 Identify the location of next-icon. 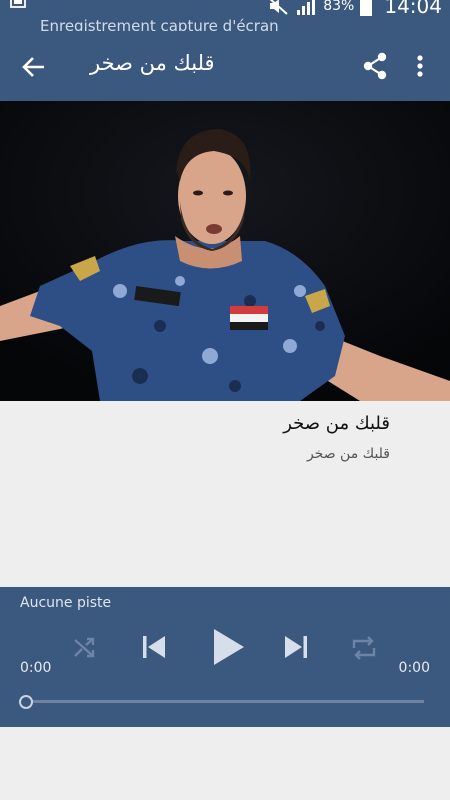
(296, 647).